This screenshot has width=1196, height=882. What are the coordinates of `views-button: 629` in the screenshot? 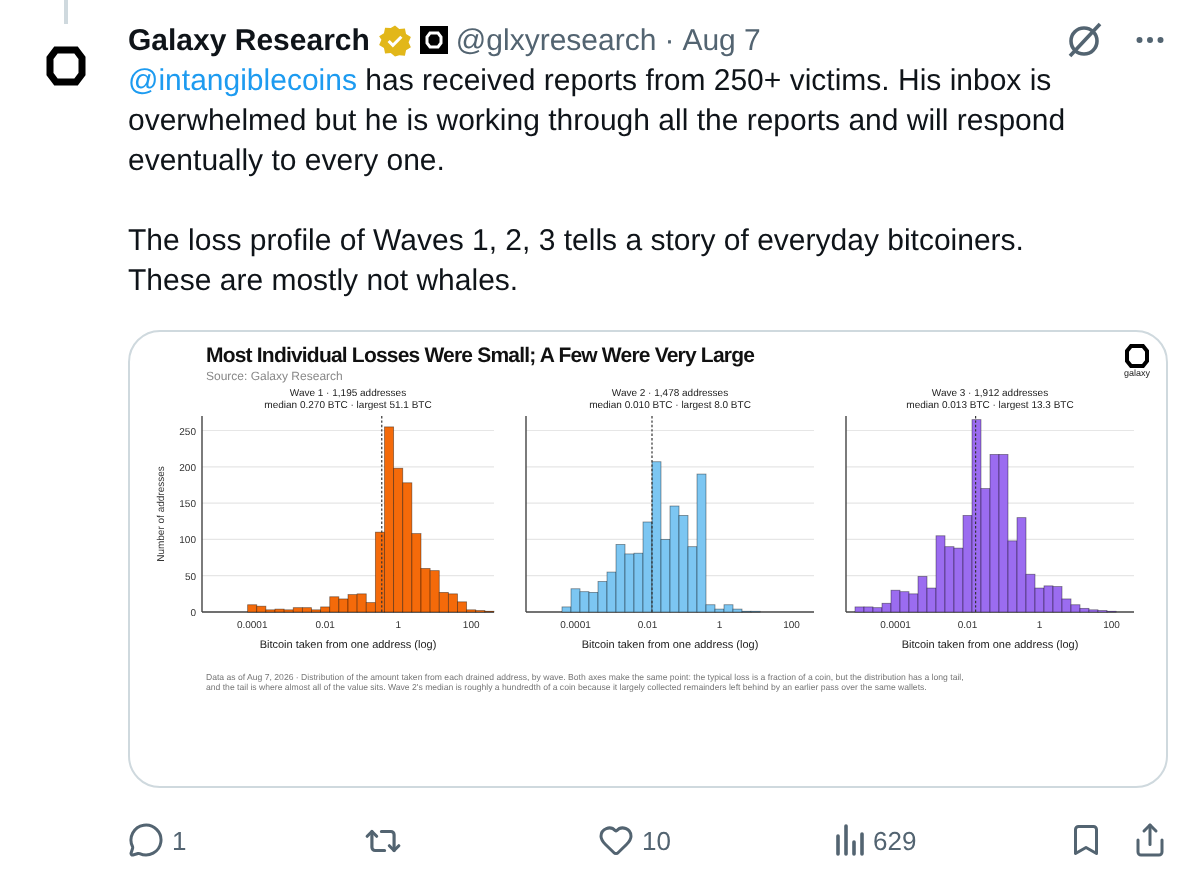 It's located at (950, 840).